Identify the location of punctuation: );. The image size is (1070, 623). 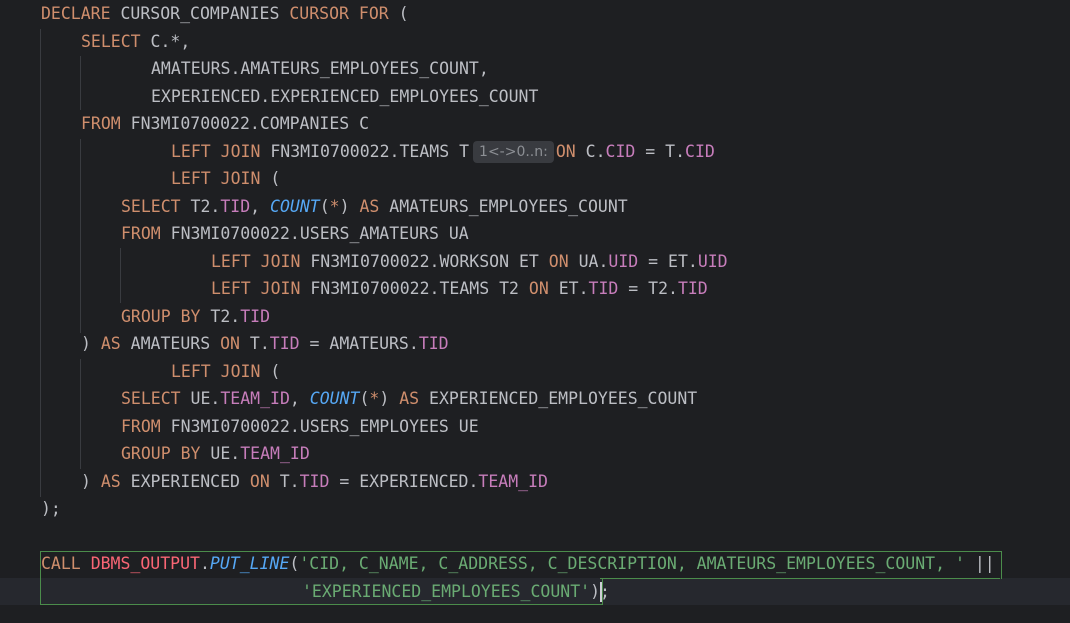
(51, 508).